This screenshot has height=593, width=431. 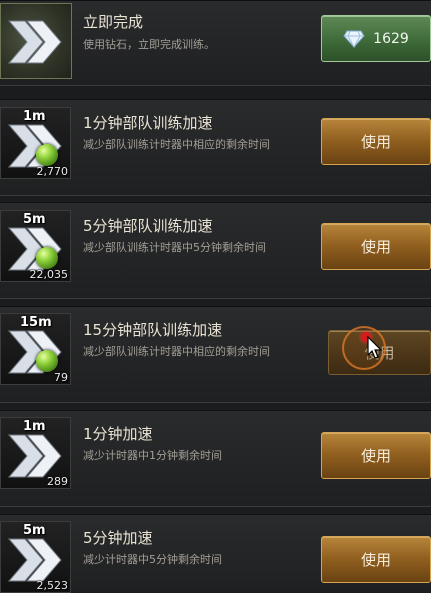 I want to click on duration-badge: 15m, so click(x=36, y=322).